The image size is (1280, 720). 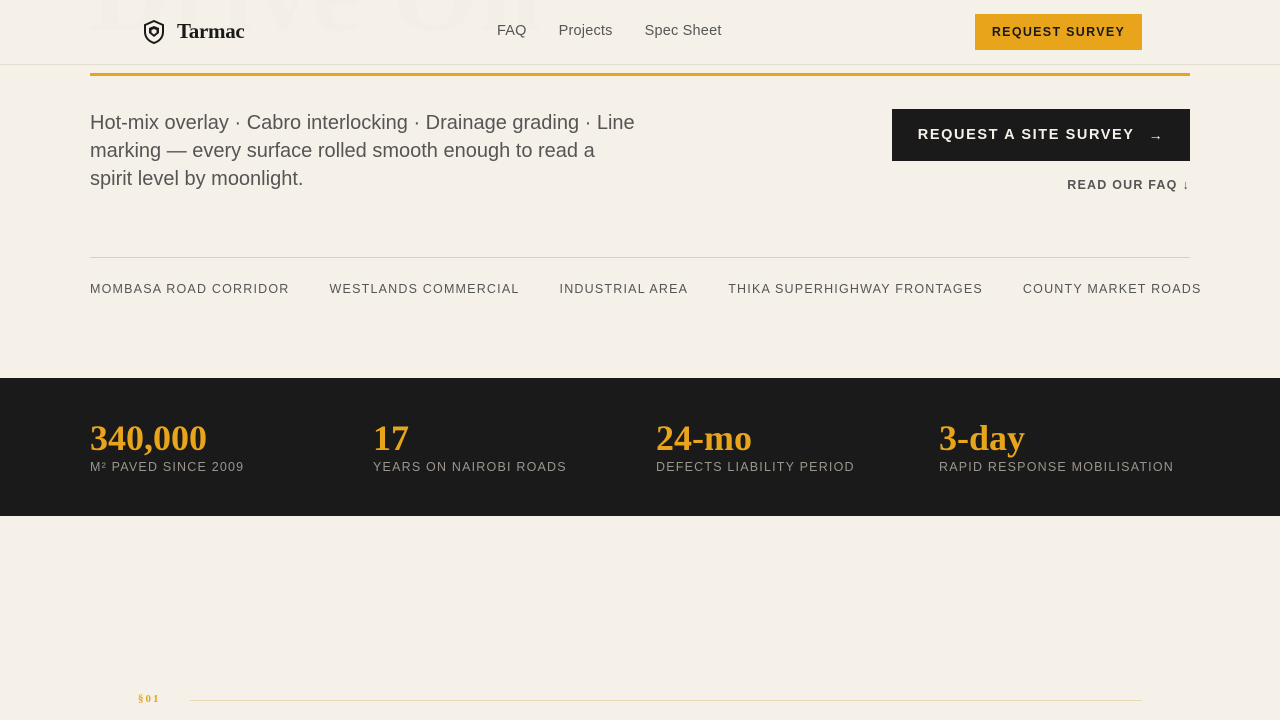 I want to click on request-site-survey-button: REQUEST A SITE SURVEY →, so click(x=1041, y=135).